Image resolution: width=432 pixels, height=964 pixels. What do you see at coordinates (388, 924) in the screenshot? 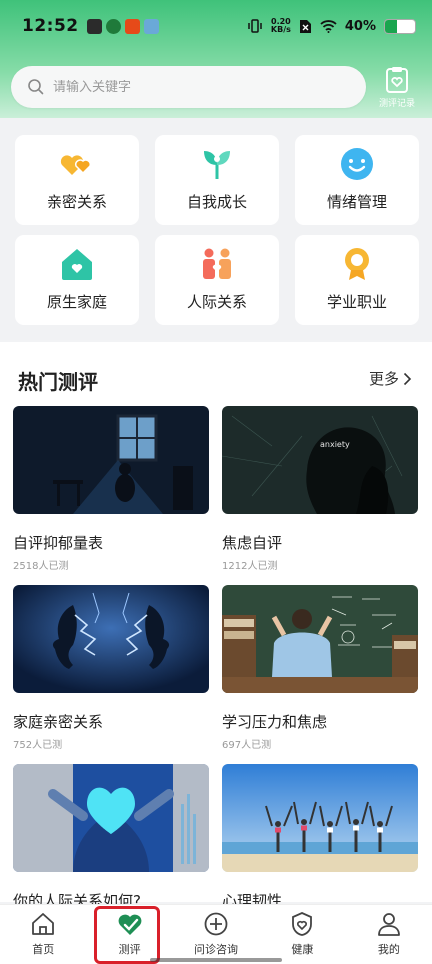
I see `user-icon` at bounding box center [388, 924].